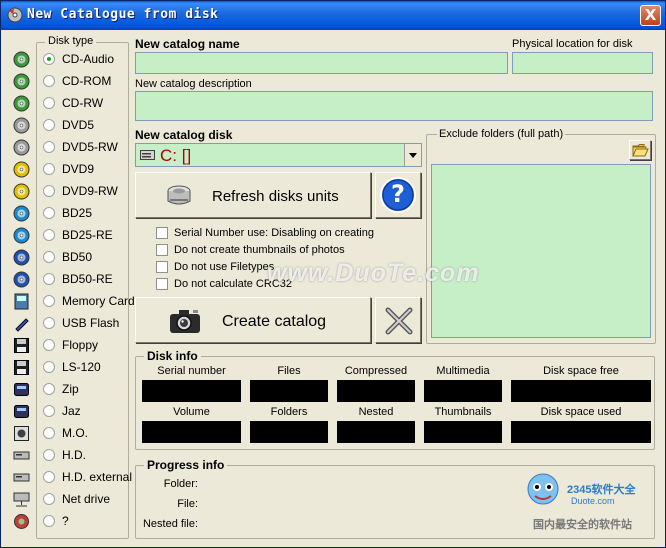  I want to click on cd-audio-icon, so click(21, 59).